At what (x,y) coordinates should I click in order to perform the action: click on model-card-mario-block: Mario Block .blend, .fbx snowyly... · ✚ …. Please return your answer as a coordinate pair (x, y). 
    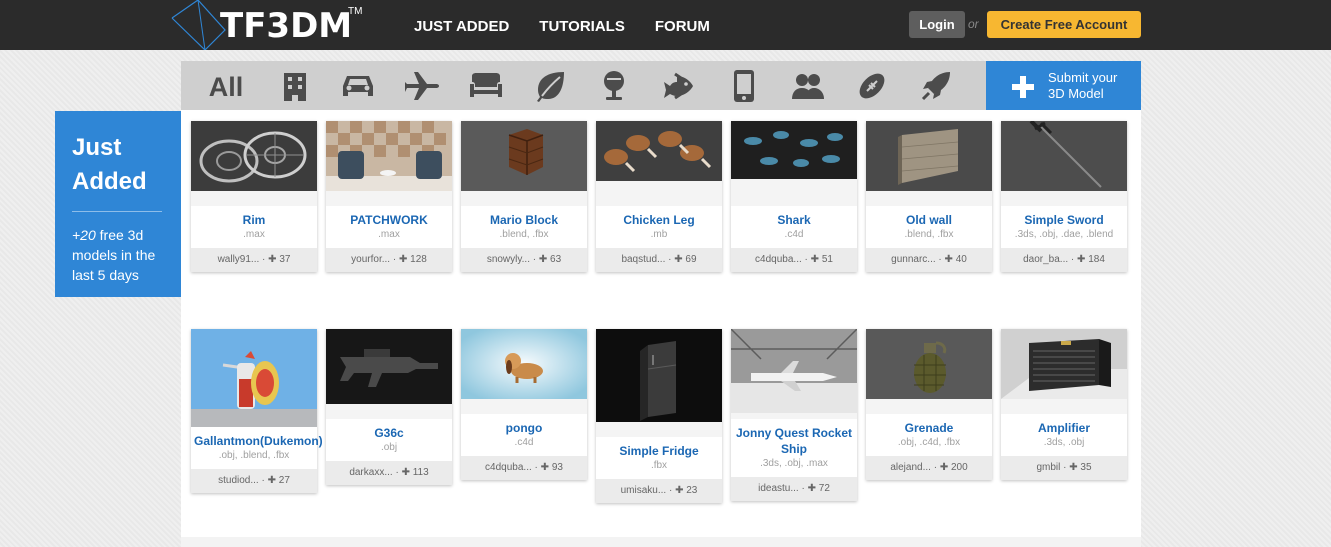
    Looking at the image, I should click on (524, 196).